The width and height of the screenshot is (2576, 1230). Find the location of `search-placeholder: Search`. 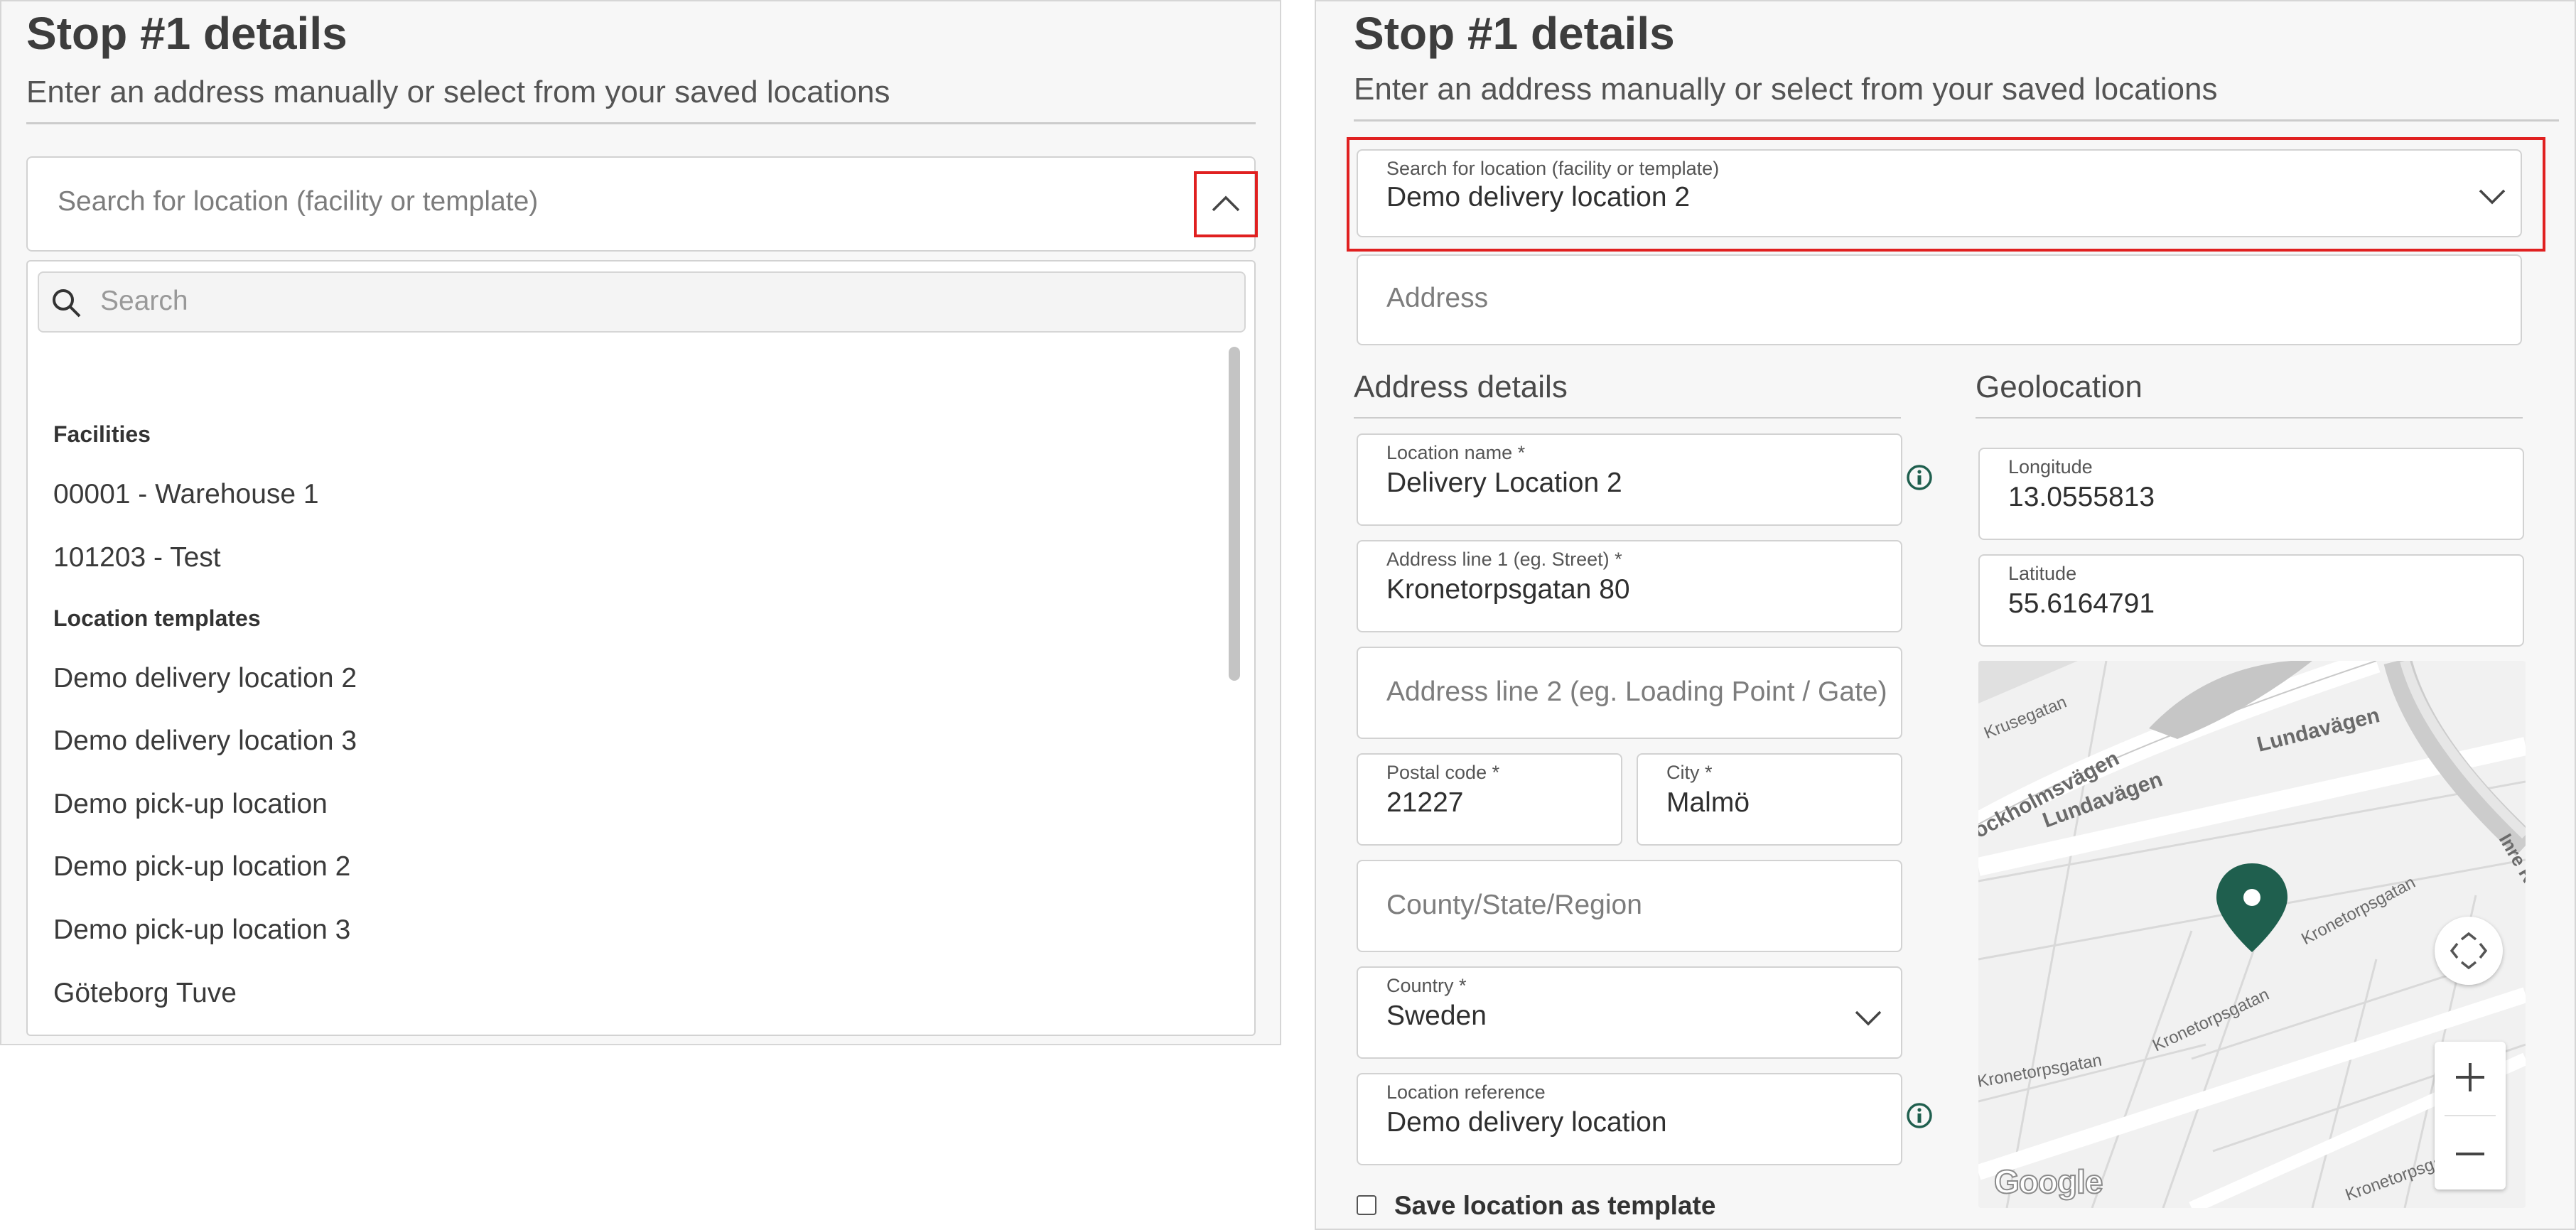

search-placeholder: Search is located at coordinates (144, 301).